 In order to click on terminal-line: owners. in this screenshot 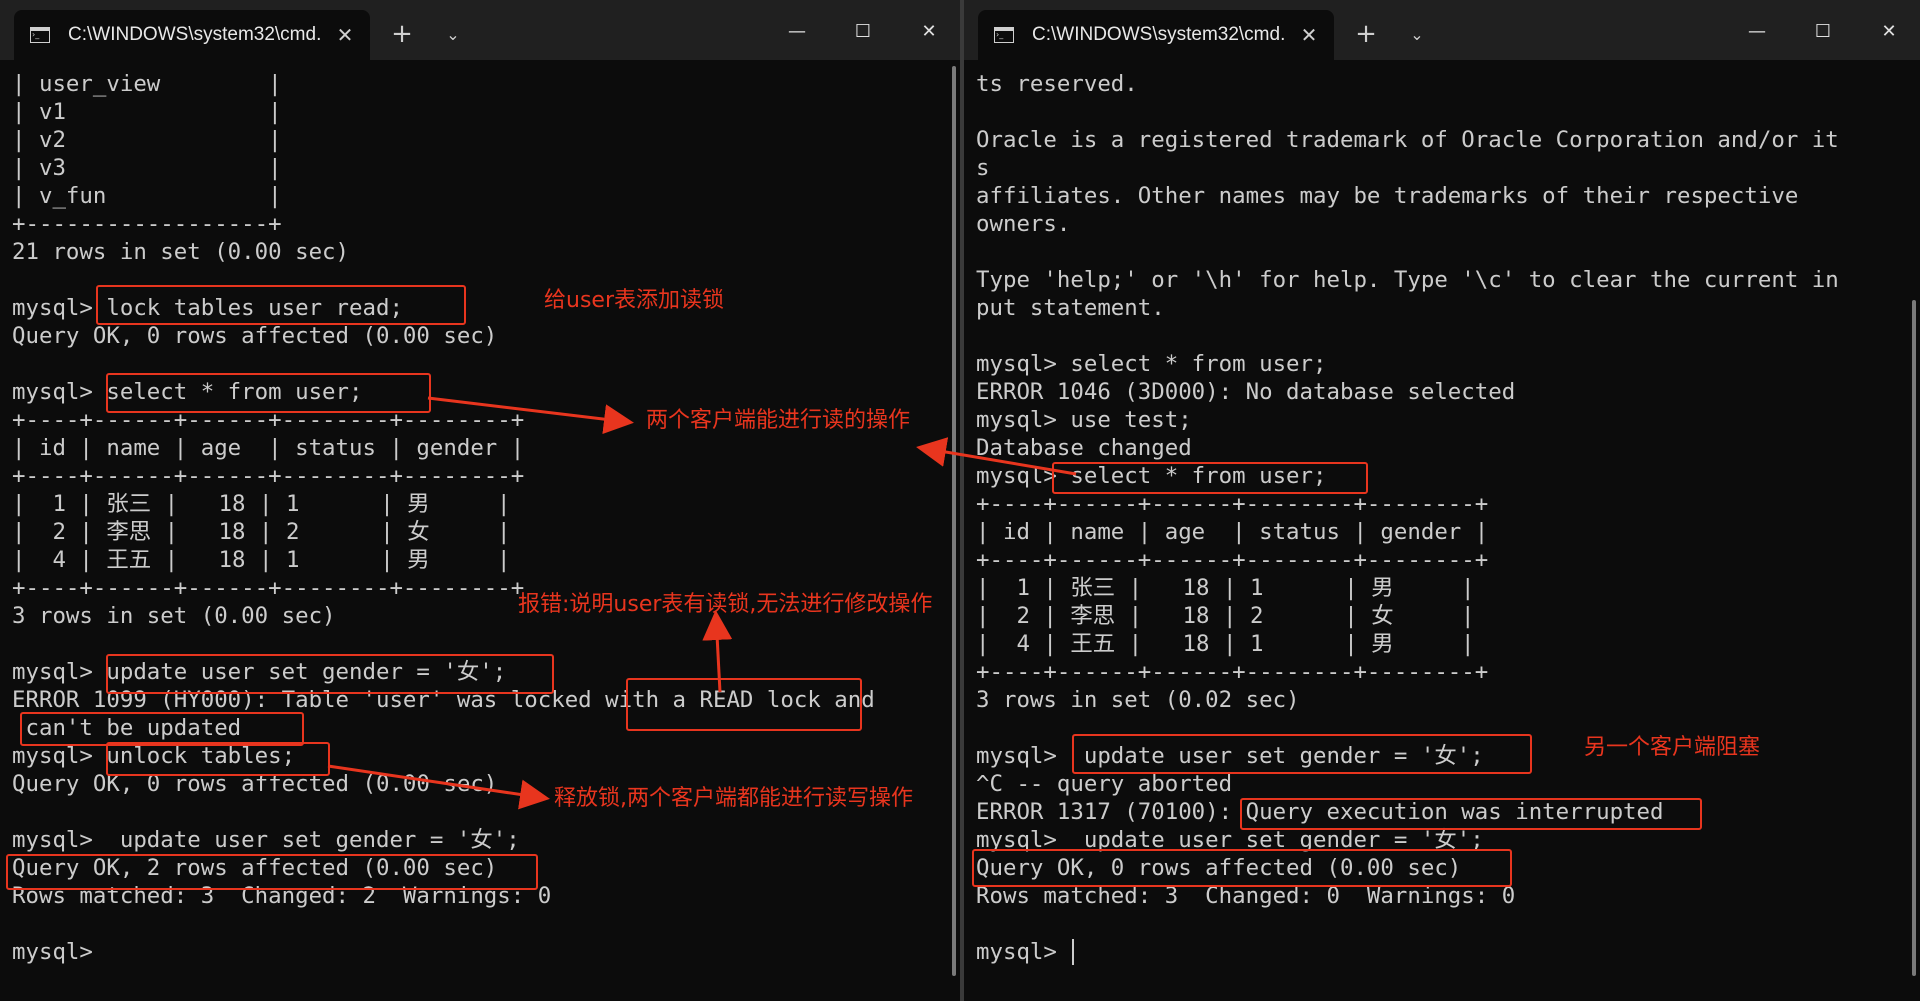, I will do `click(1023, 224)`.